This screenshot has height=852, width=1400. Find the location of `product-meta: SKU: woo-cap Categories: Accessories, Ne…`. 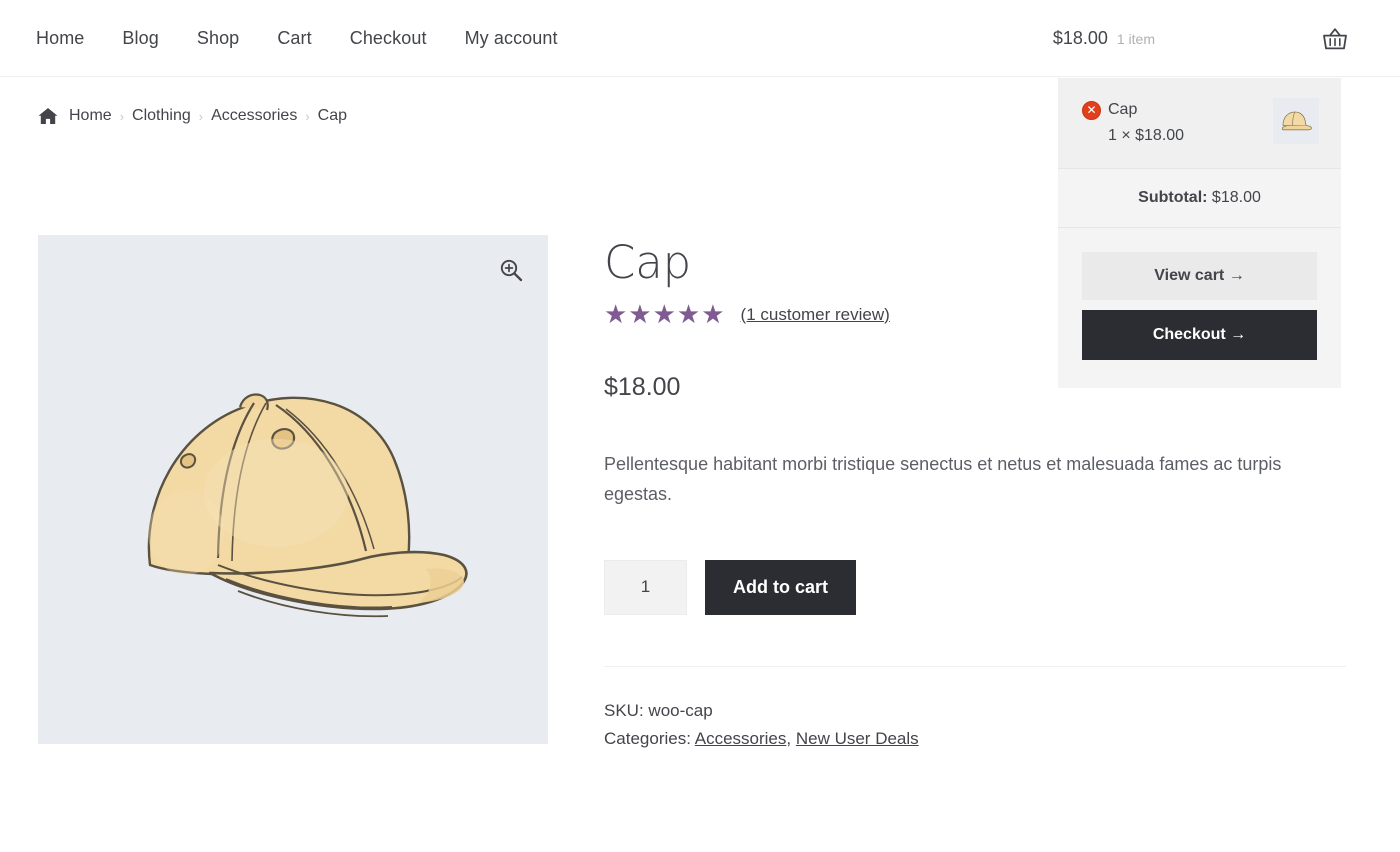

product-meta: SKU: woo-cap Categories: Accessories, Ne… is located at coordinates (975, 709).